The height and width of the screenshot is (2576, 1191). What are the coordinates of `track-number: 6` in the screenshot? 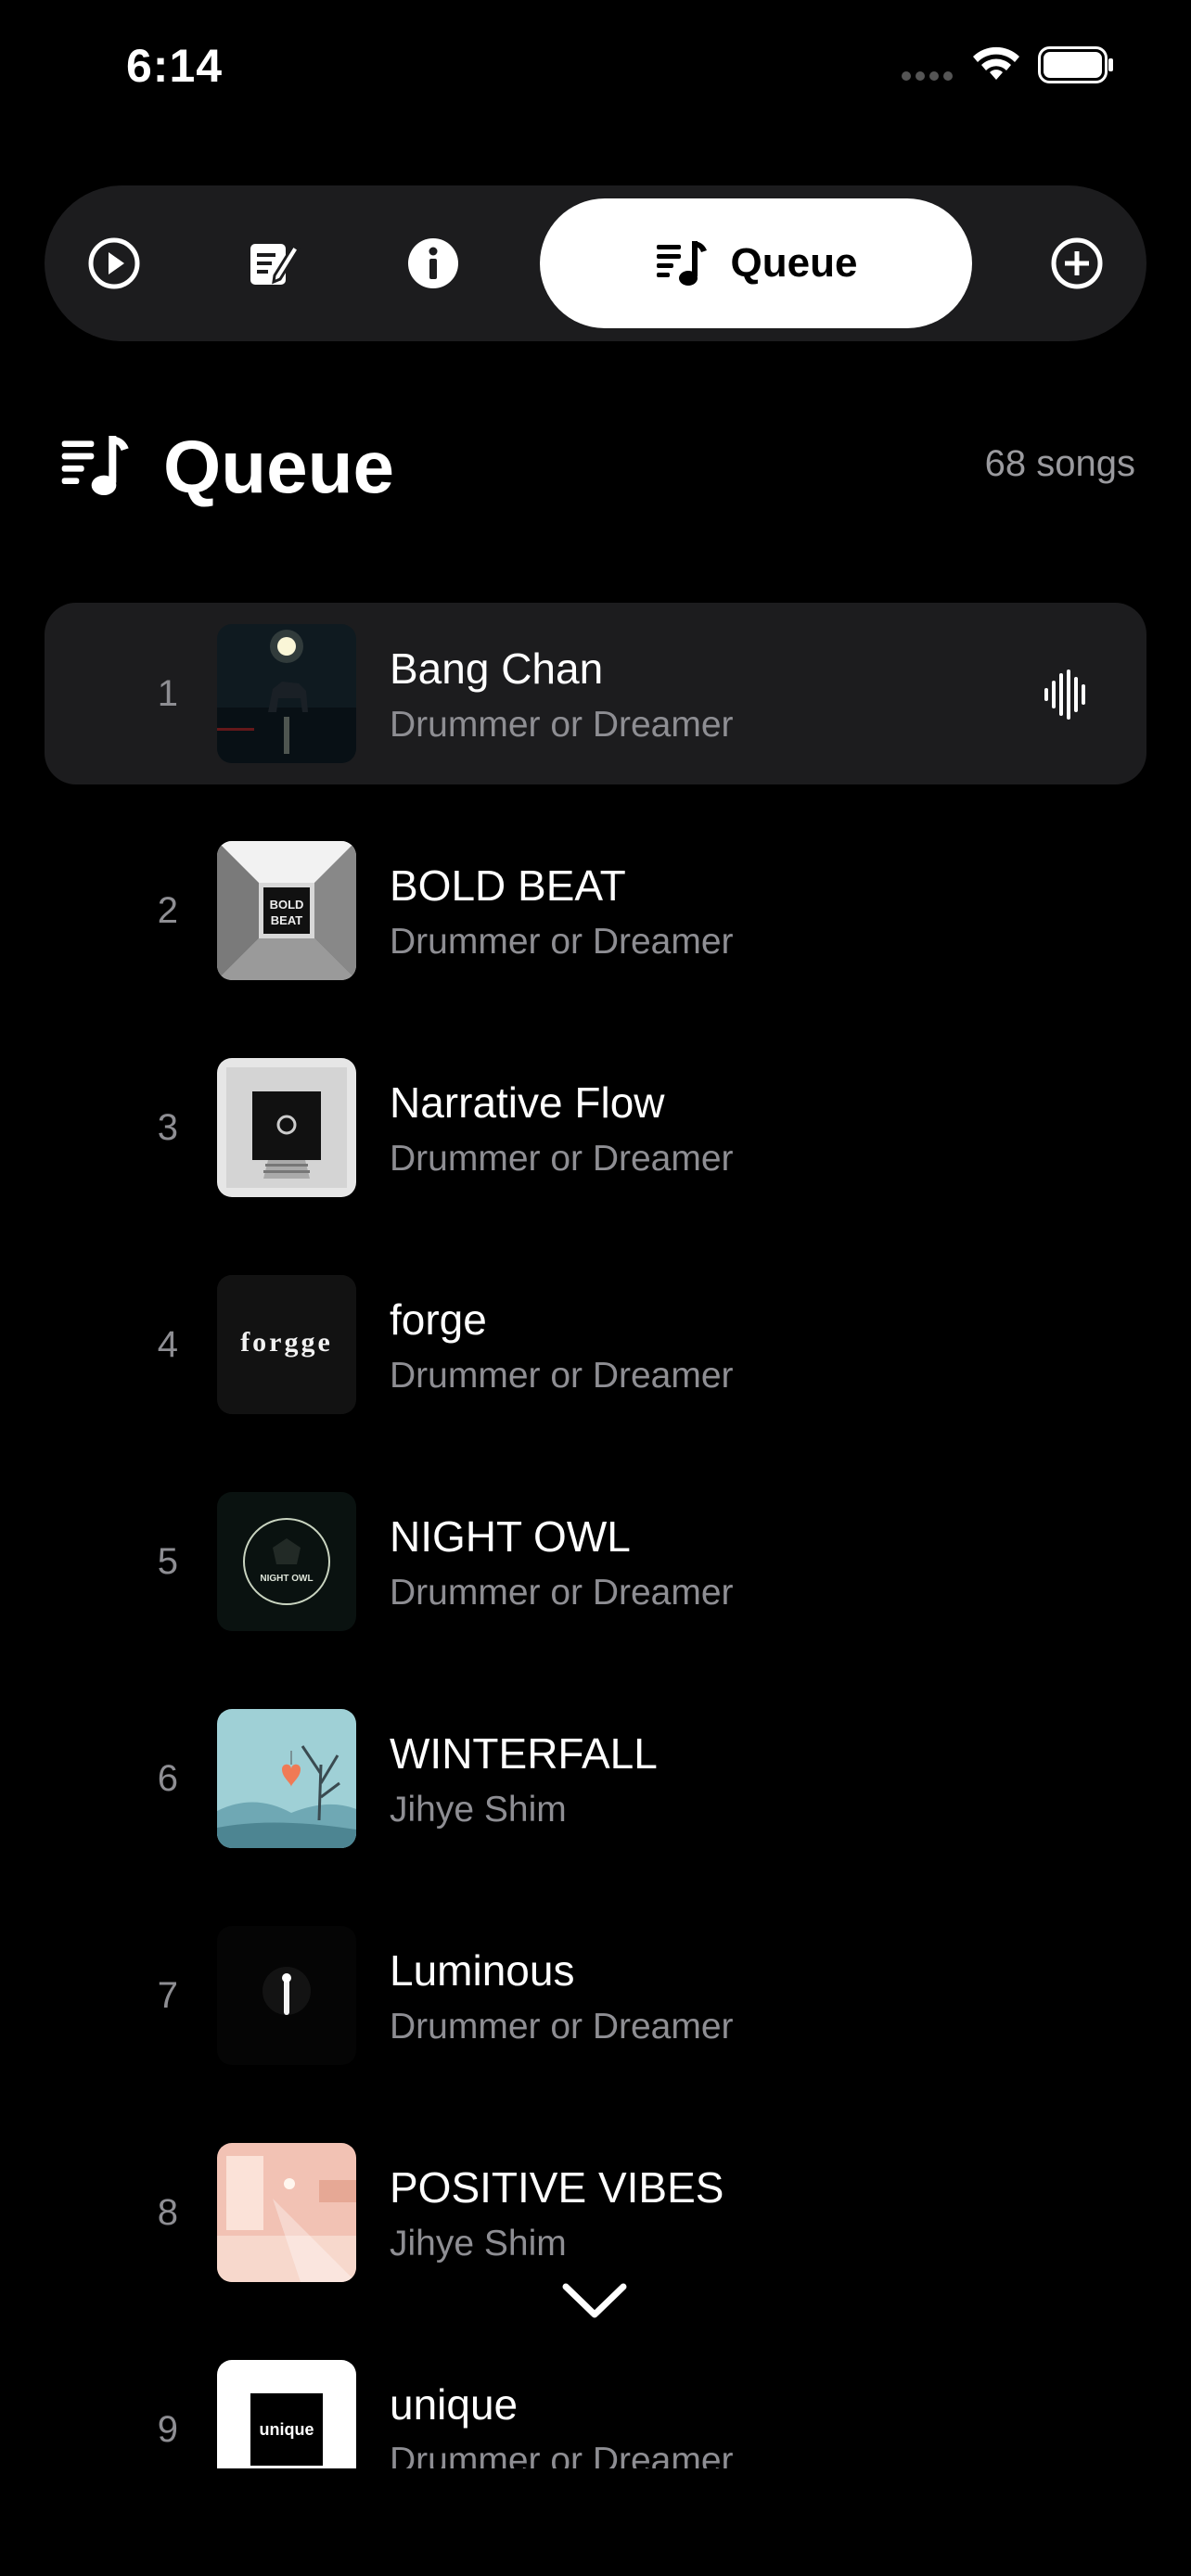 It's located at (167, 1779).